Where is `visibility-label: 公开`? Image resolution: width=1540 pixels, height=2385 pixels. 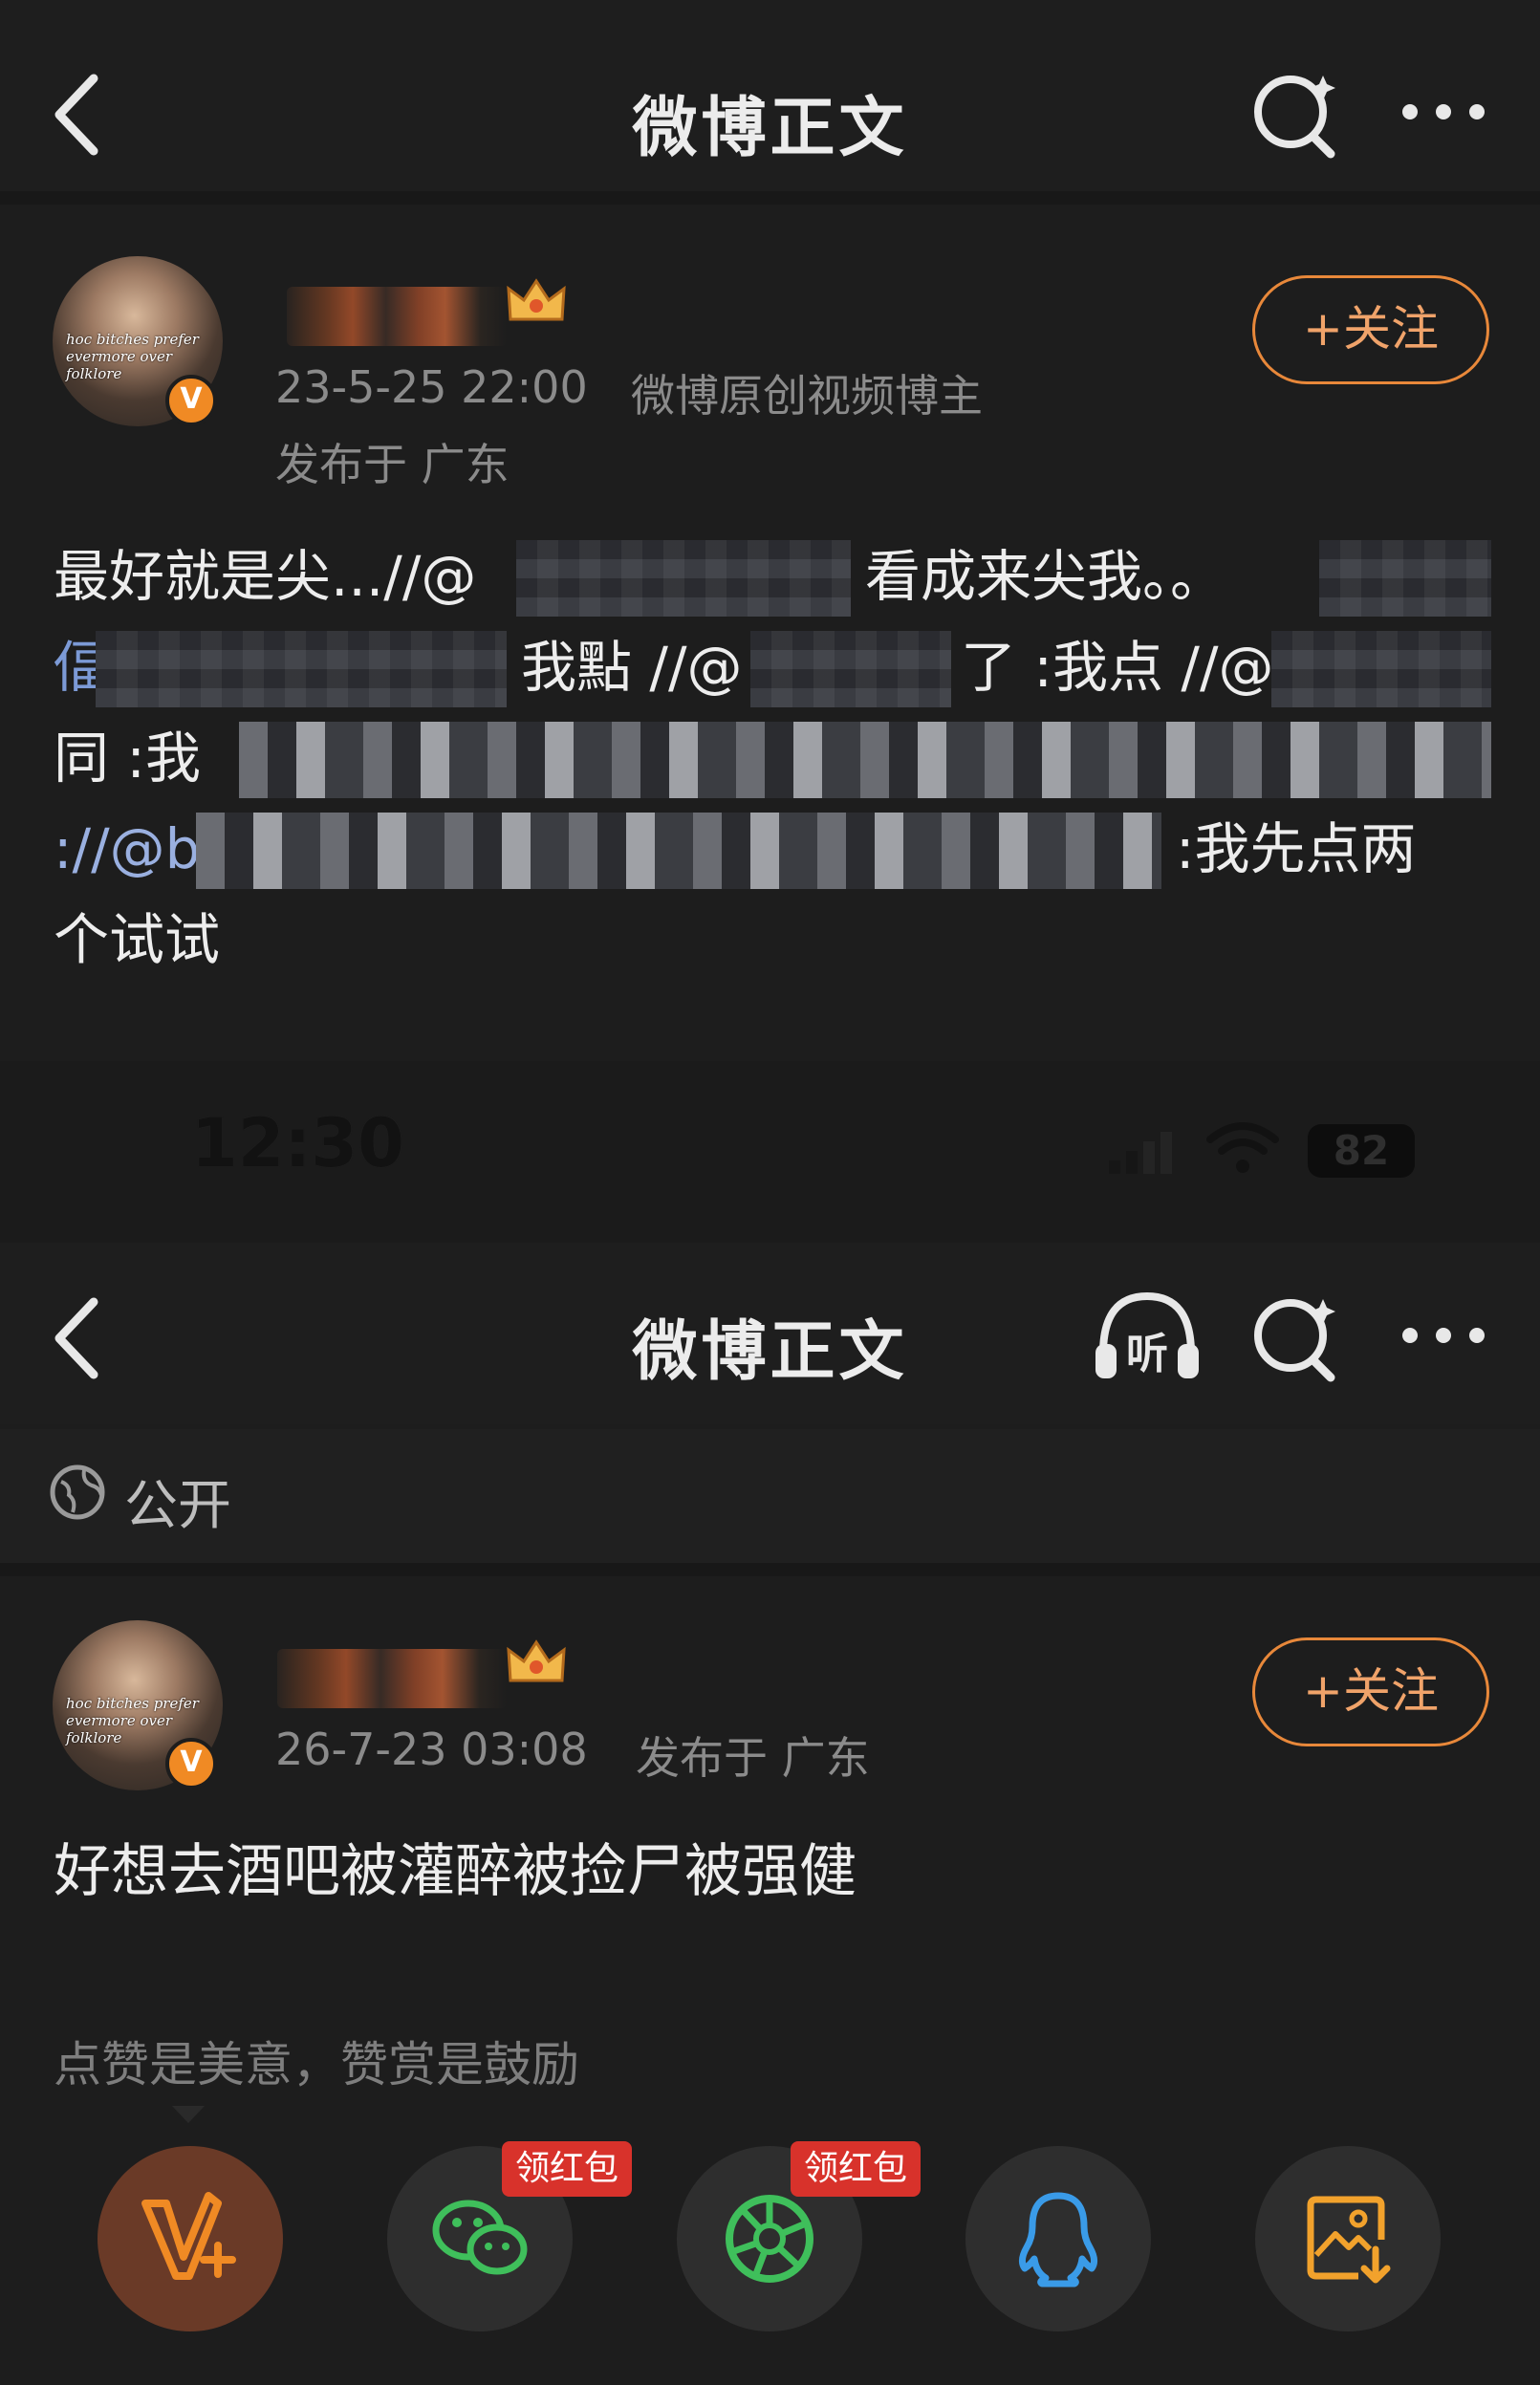
visibility-label: 公开 is located at coordinates (178, 1506).